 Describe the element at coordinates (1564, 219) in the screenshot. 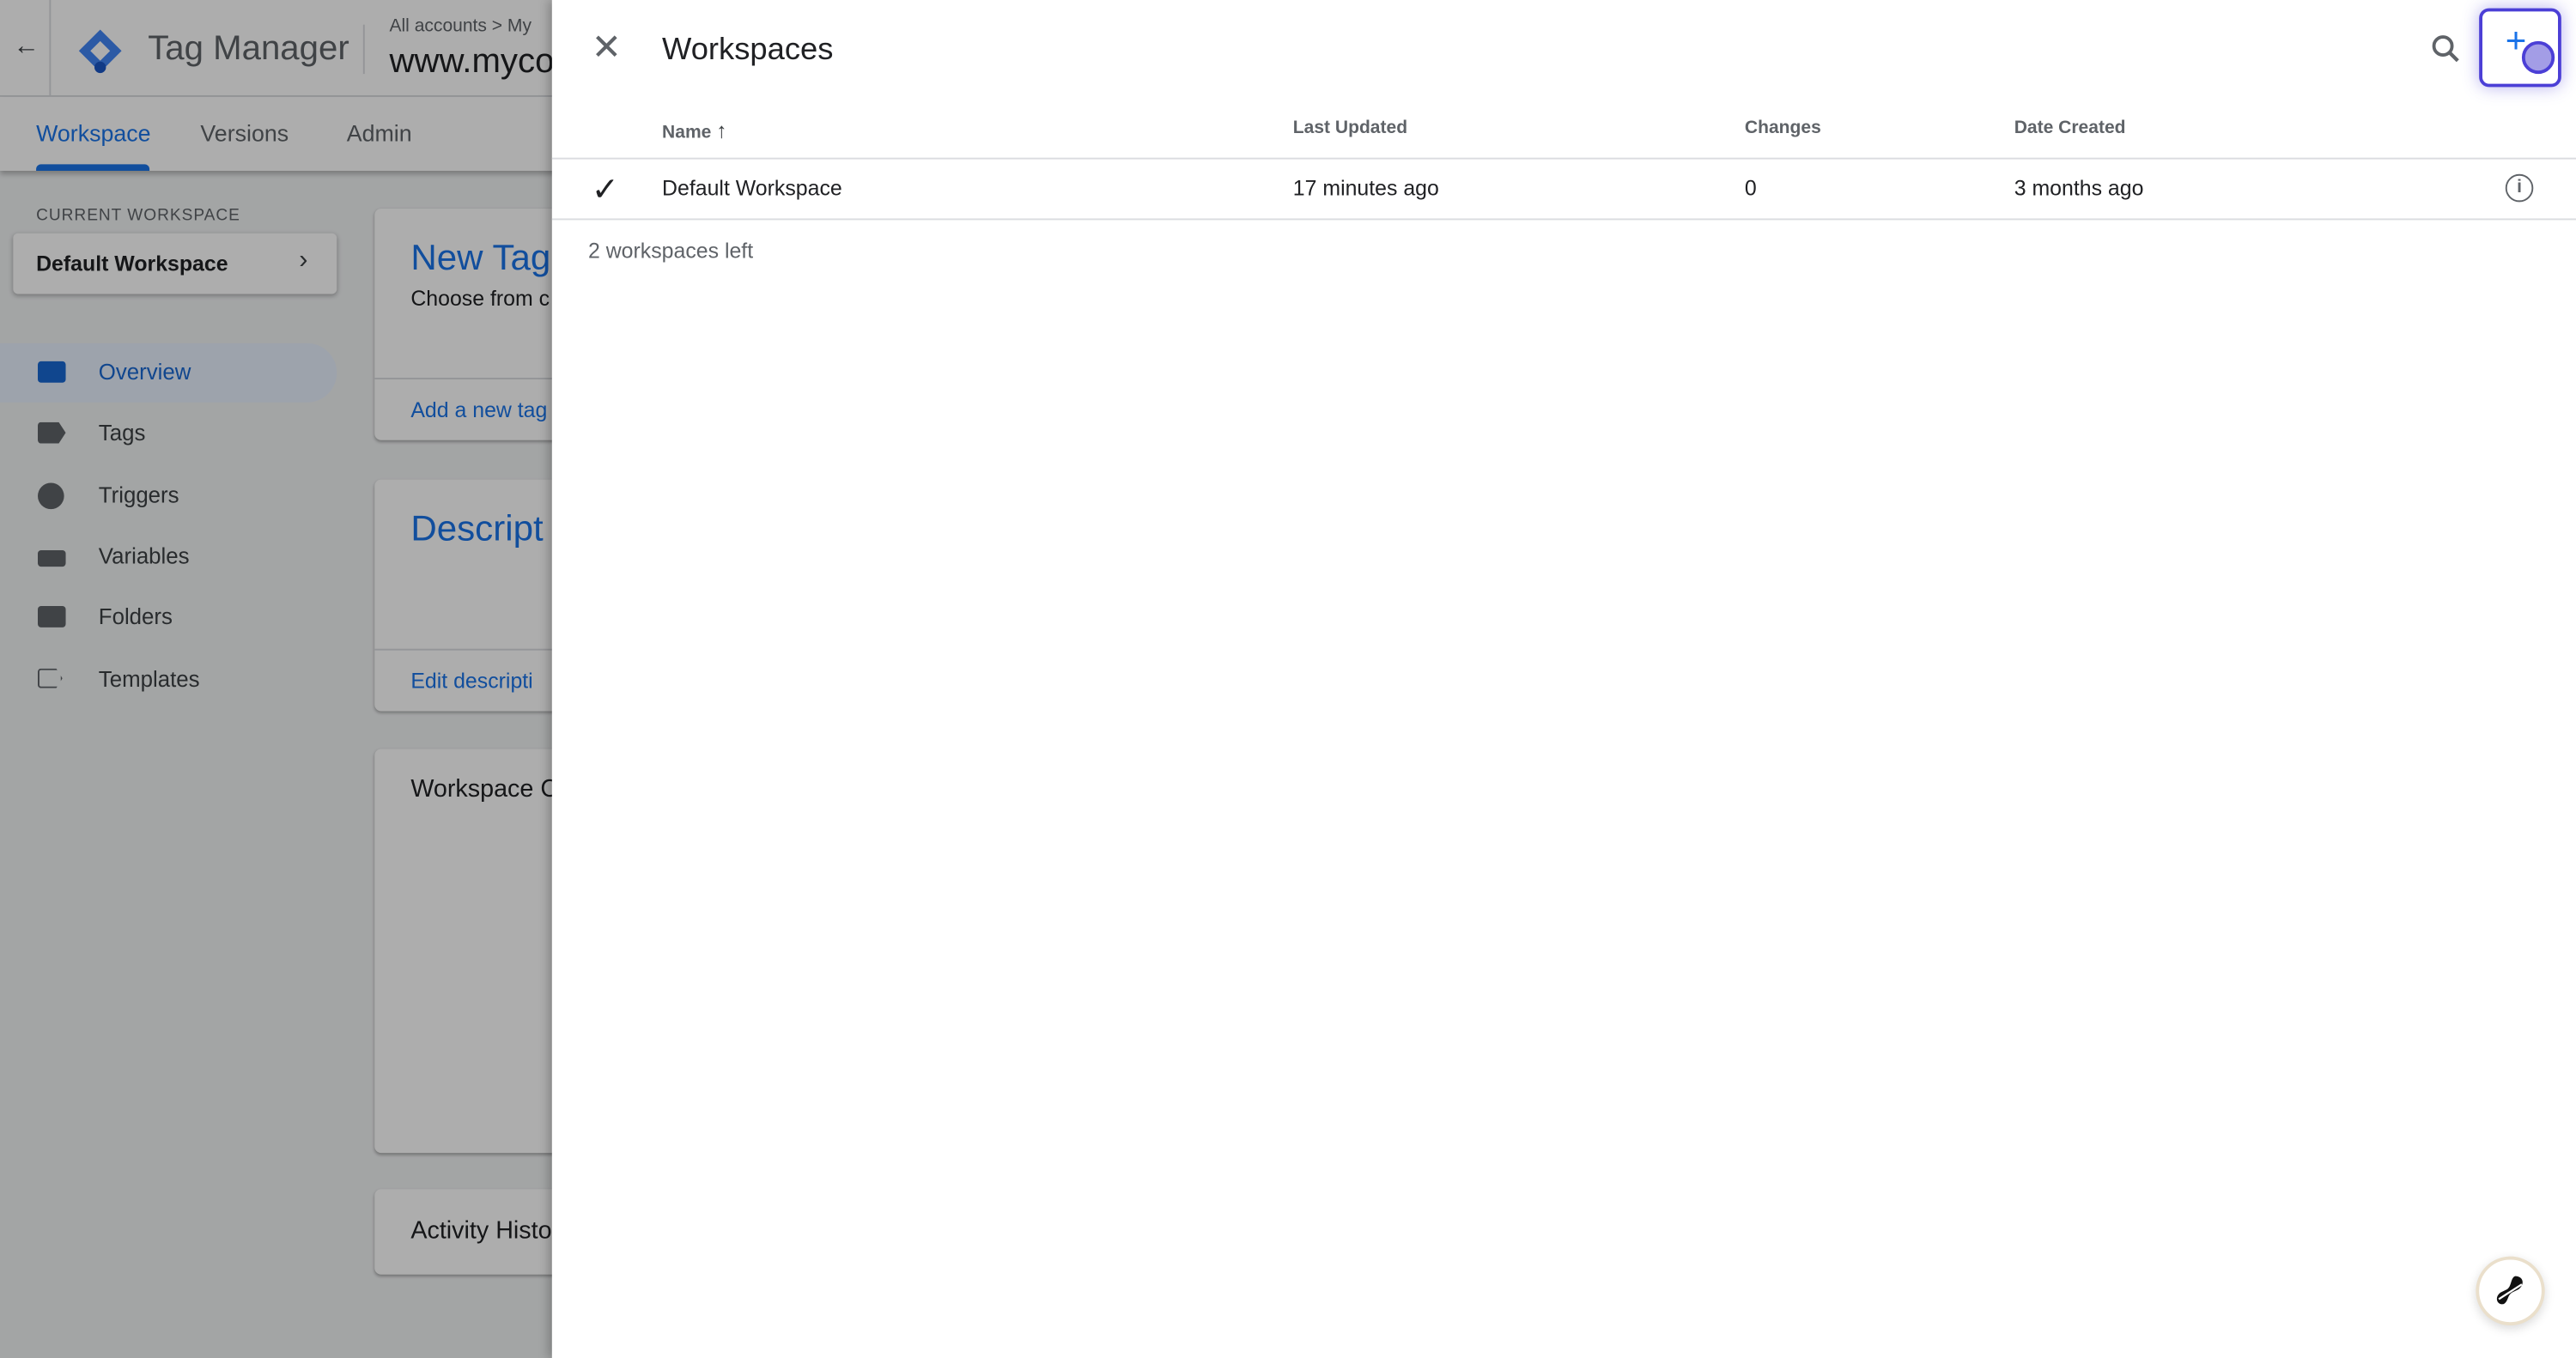

I see `divider` at that location.